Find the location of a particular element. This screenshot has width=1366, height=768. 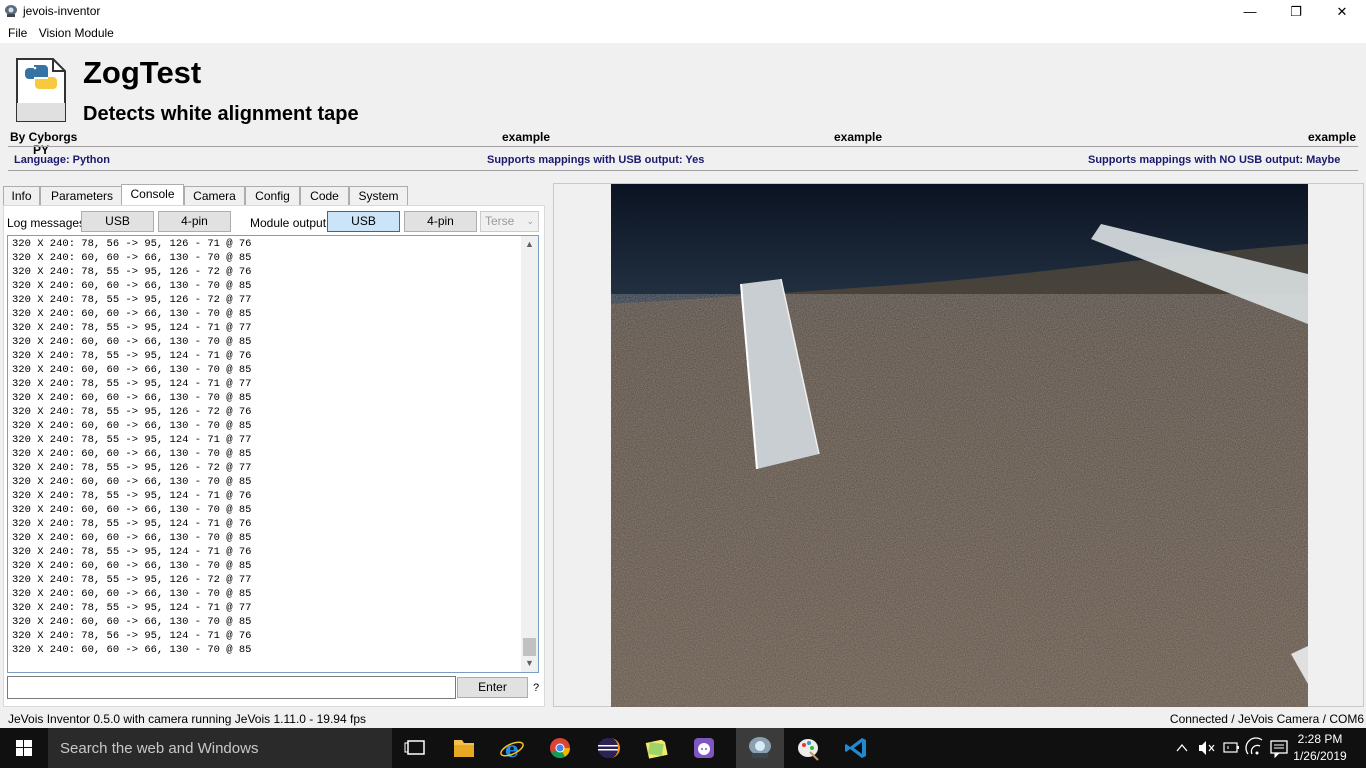

jevois-inventor-taskbar-icon is located at coordinates (760, 748).